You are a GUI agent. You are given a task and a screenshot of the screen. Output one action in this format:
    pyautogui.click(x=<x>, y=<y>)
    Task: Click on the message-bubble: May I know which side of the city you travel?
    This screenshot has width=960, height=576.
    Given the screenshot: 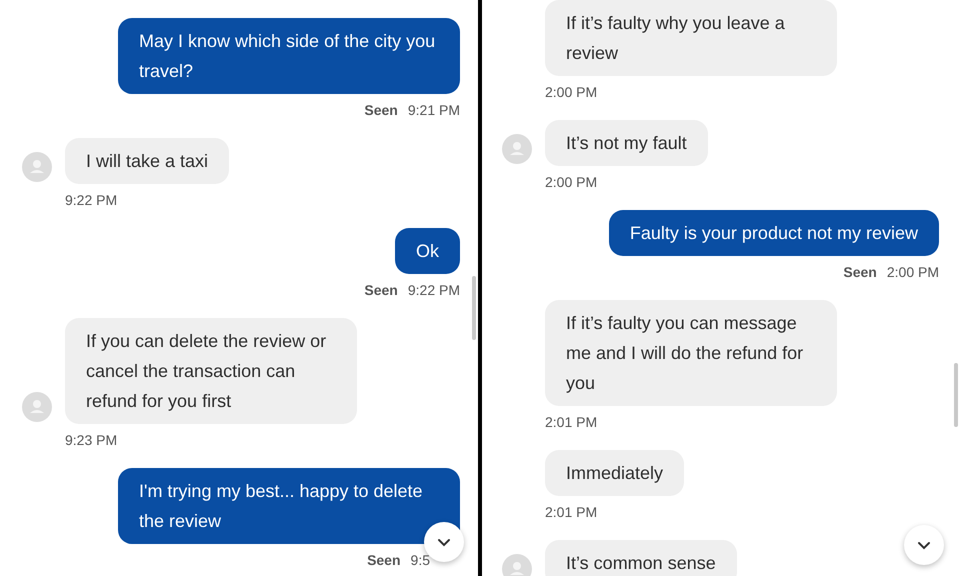 What is the action you would take?
    pyautogui.click(x=289, y=56)
    